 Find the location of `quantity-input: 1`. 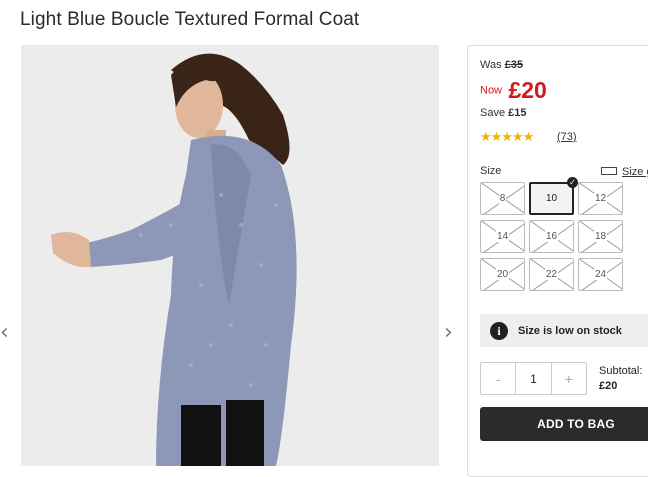

quantity-input: 1 is located at coordinates (533, 378).